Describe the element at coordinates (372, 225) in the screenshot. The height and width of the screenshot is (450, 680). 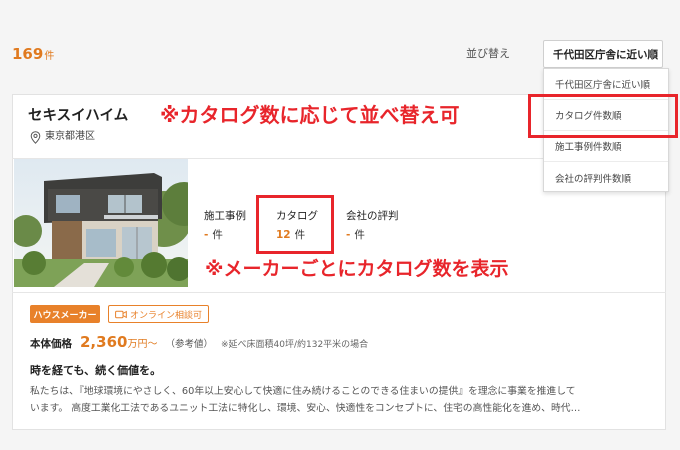
I see `stat-reviews: 会社の評判 -件` at that location.